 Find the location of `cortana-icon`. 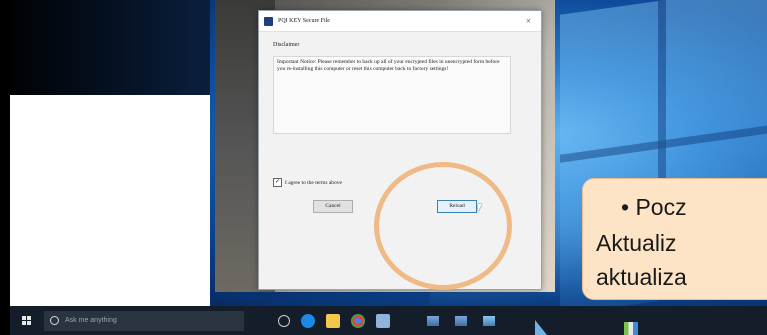

cortana-icon is located at coordinates (54, 320).